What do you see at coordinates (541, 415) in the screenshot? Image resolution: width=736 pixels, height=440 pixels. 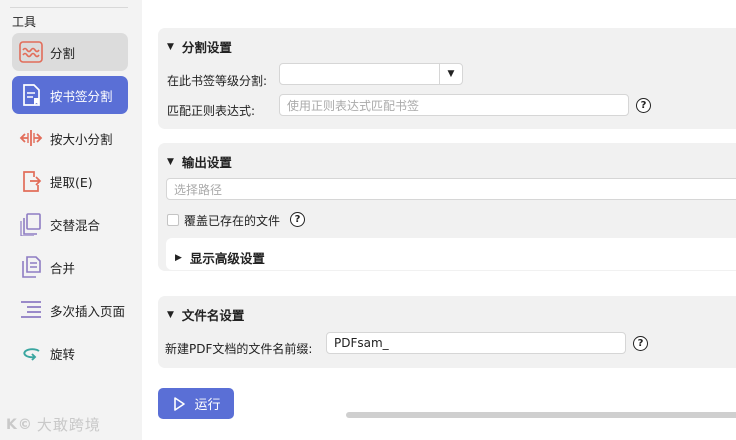 I see `progress-bar` at bounding box center [541, 415].